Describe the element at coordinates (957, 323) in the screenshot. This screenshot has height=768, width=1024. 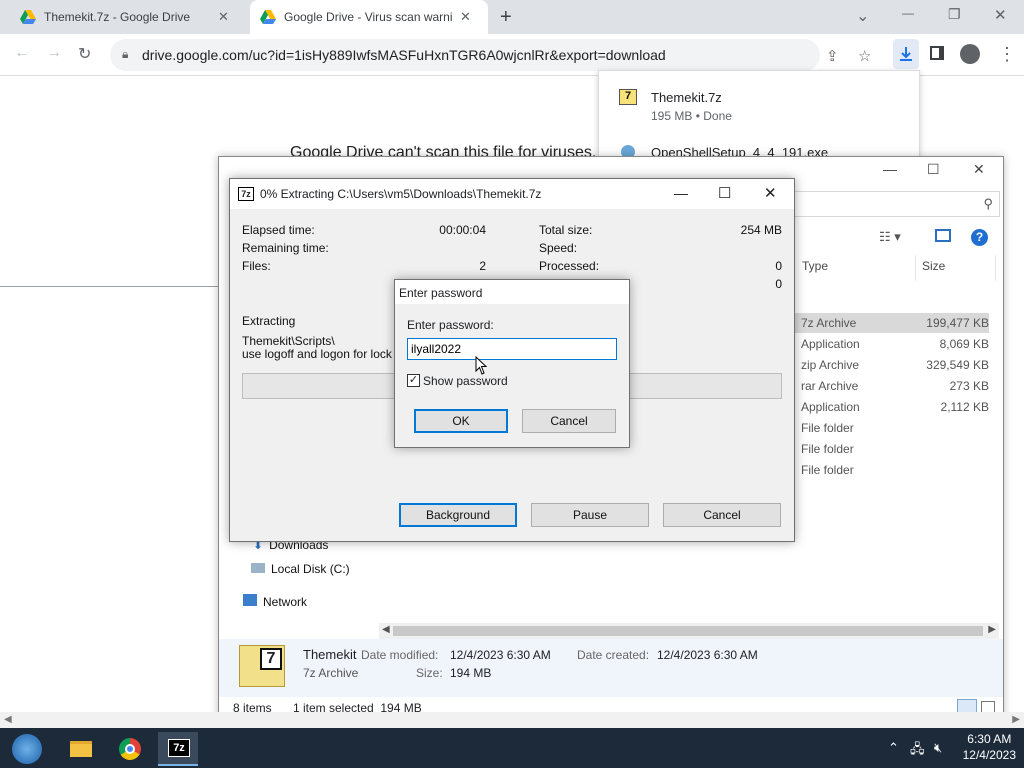
I see `file-size: 199,477 KB` at that location.